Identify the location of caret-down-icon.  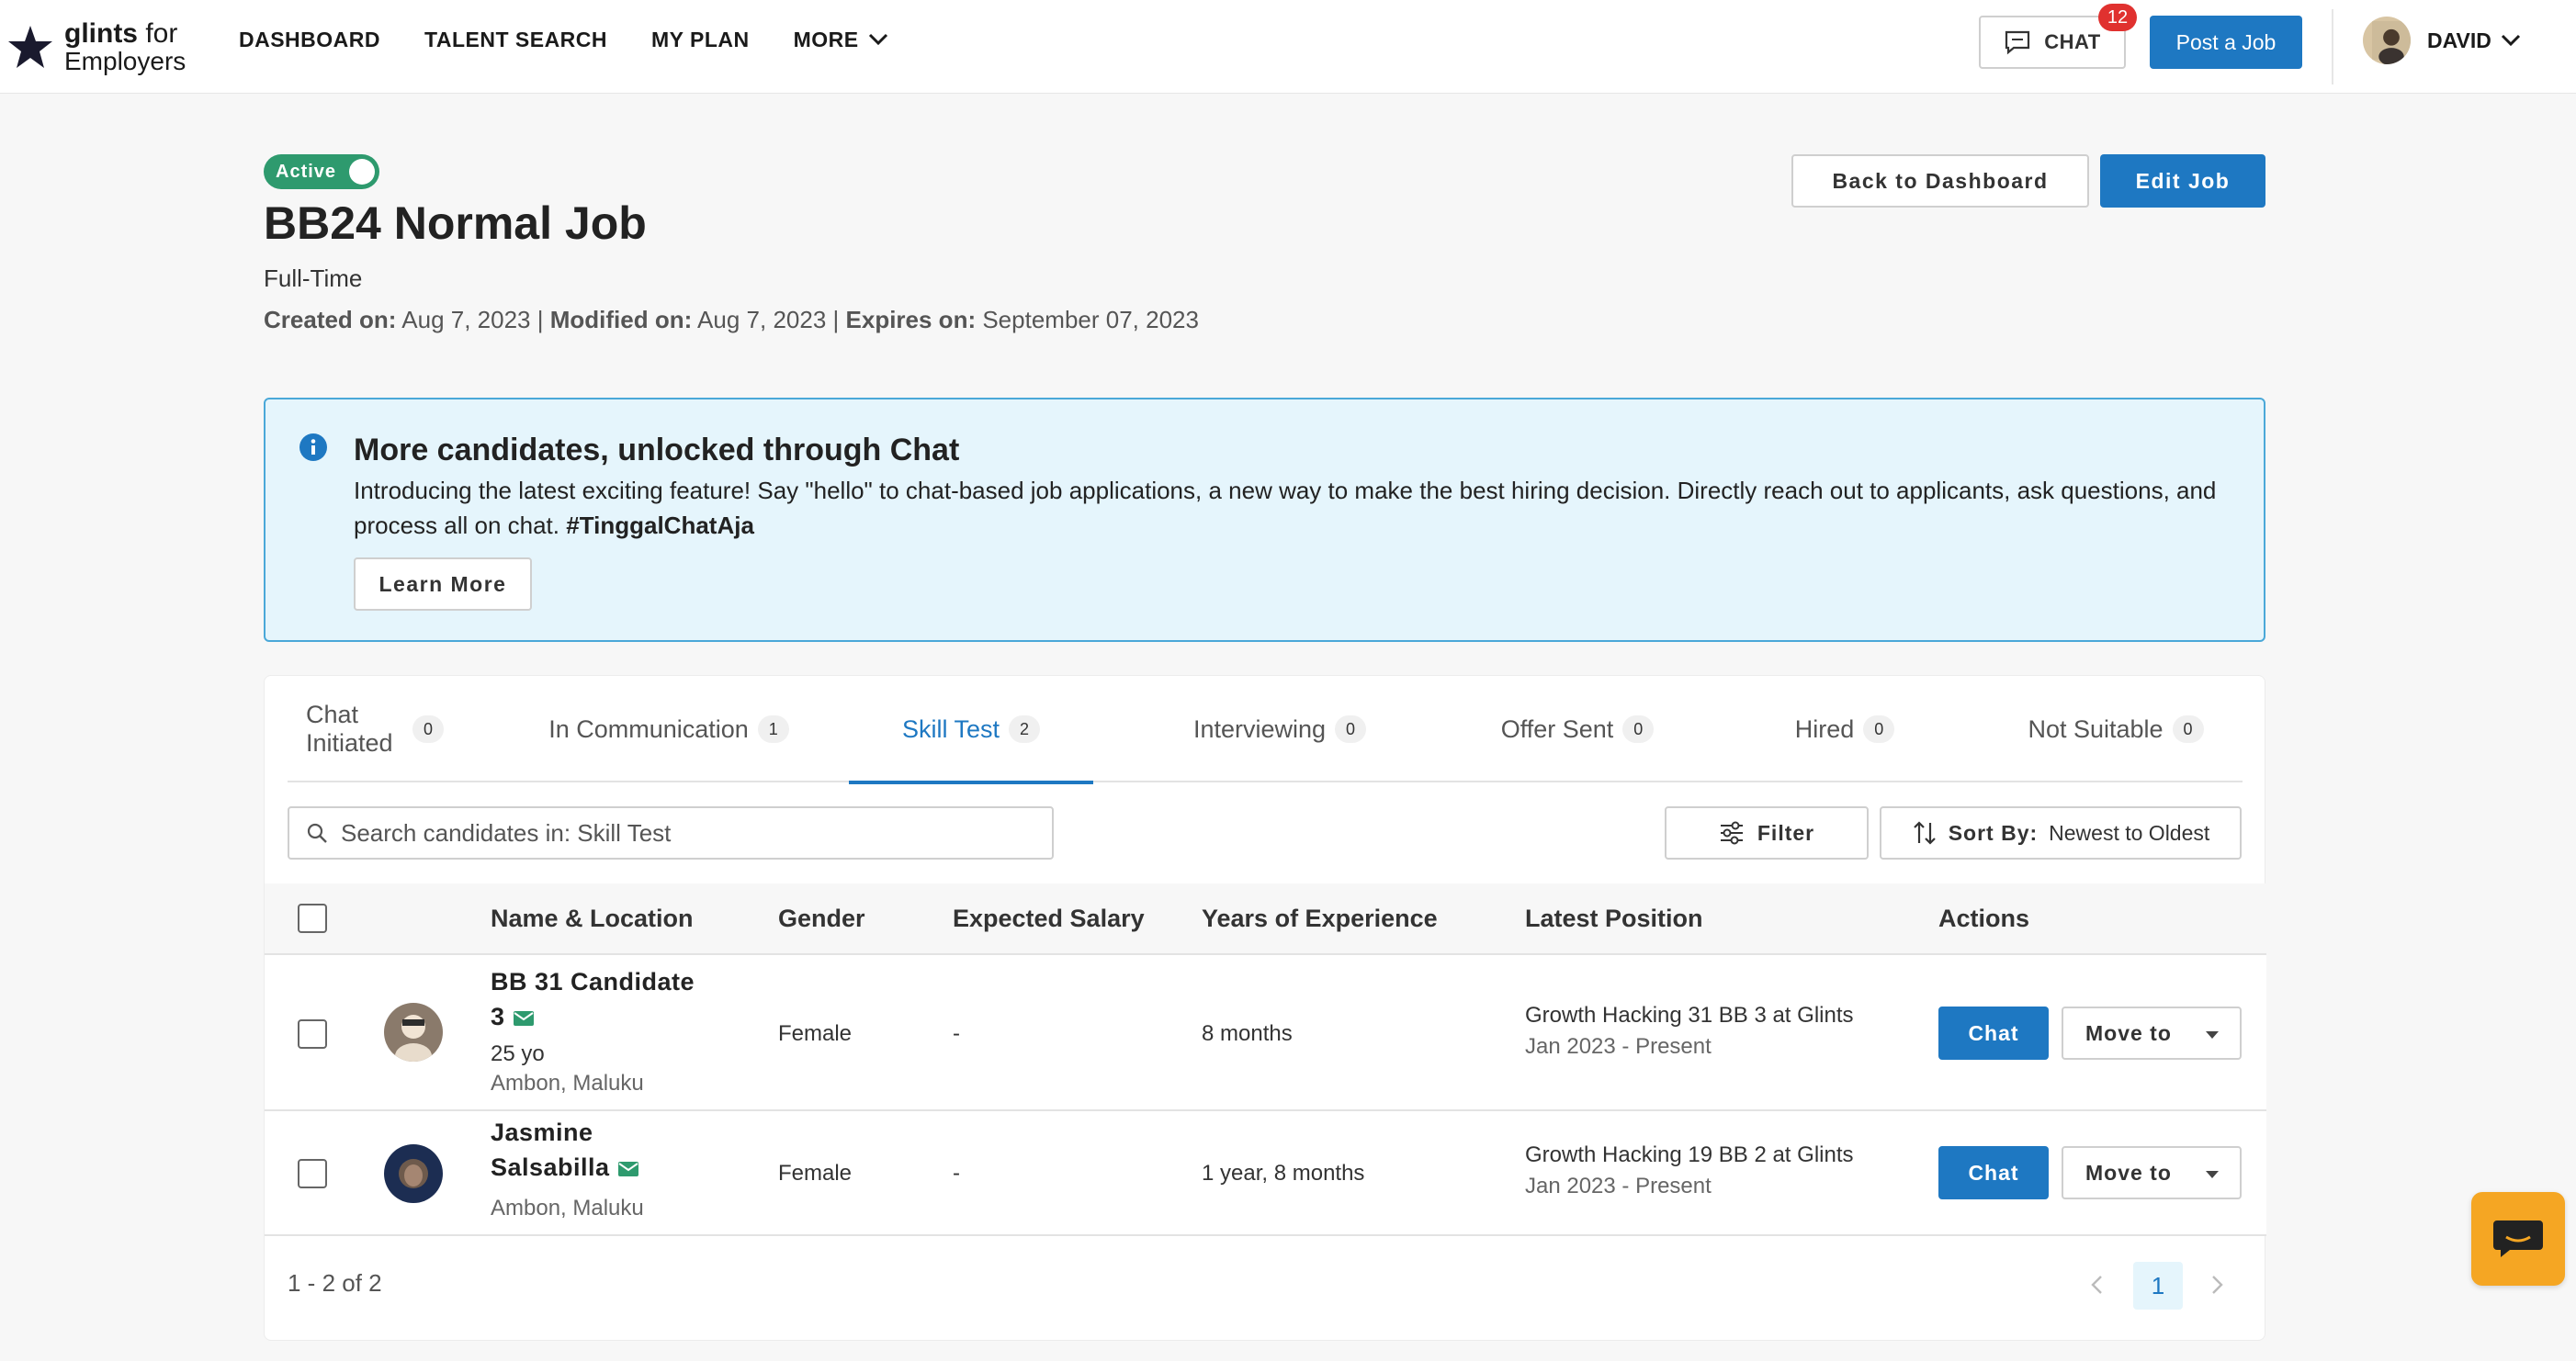
(2212, 1174).